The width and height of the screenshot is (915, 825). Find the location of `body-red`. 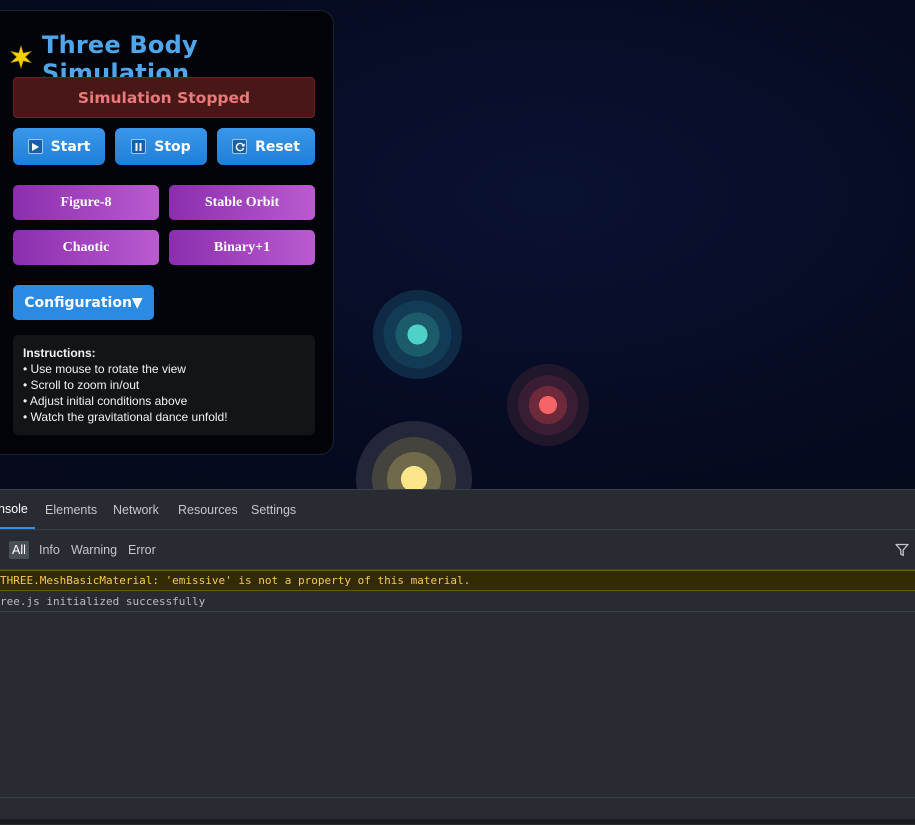

body-red is located at coordinates (548, 405).